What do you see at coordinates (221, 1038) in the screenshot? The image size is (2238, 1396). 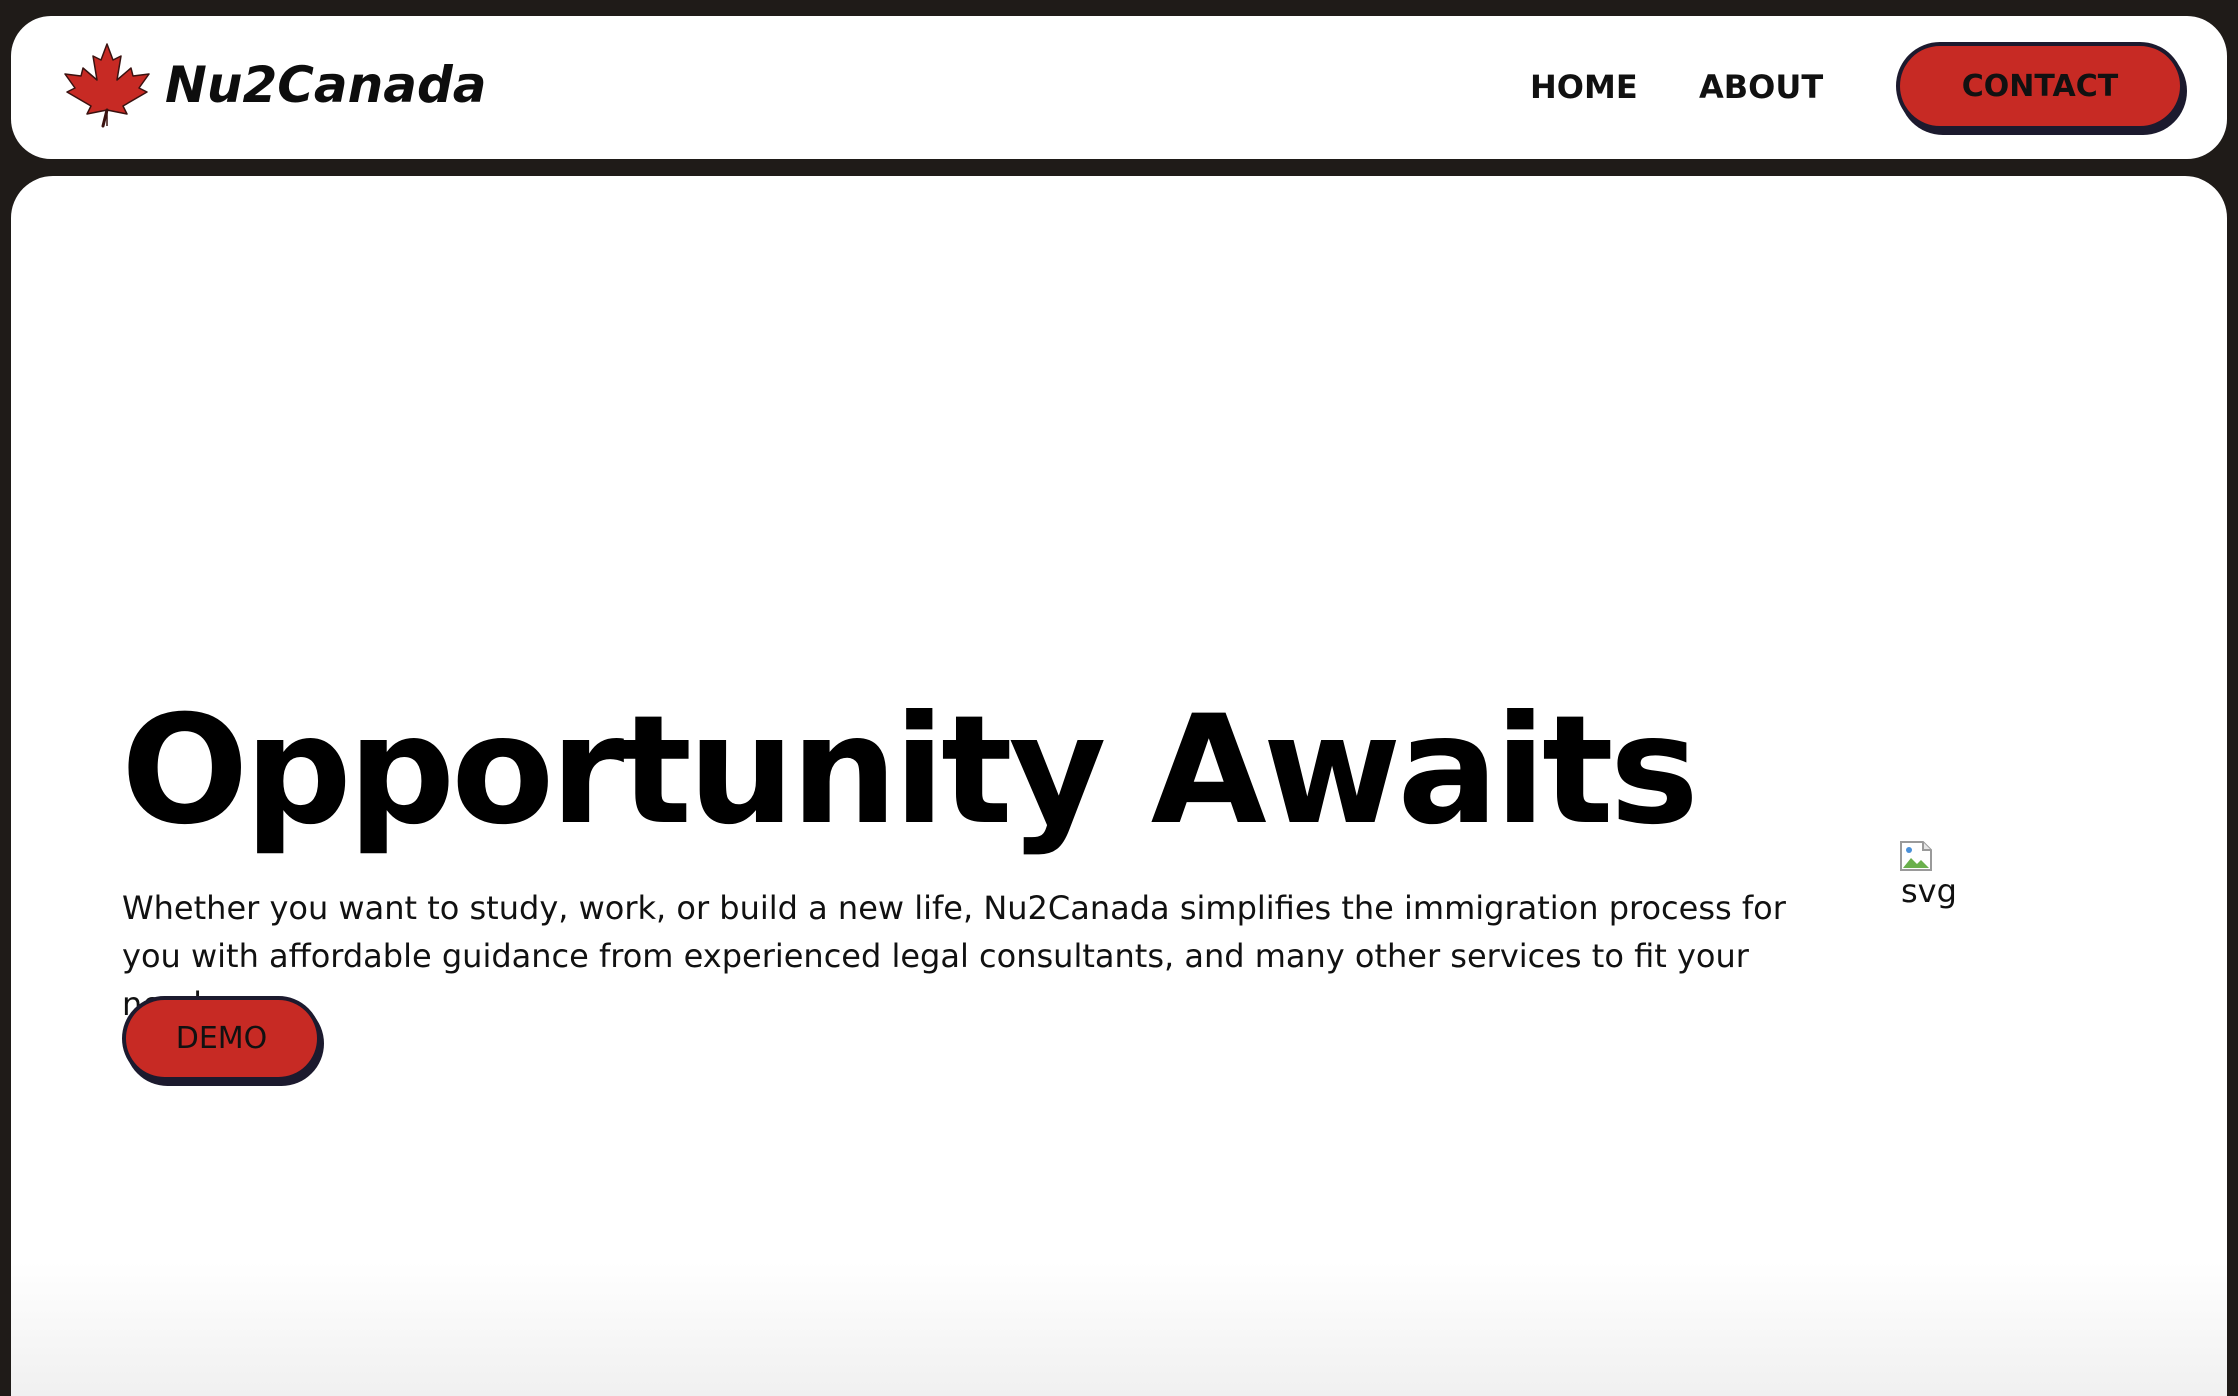 I see `demo-button: DEMO` at bounding box center [221, 1038].